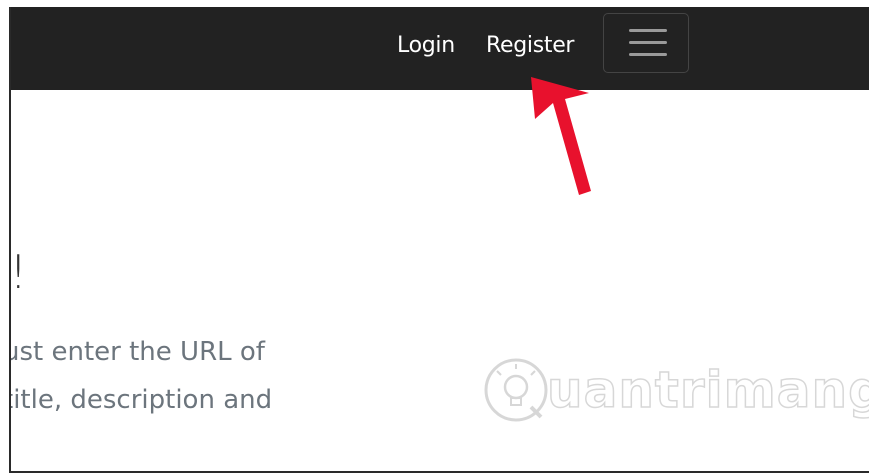  I want to click on red-arrow-annotation-icon, so click(561, 136).